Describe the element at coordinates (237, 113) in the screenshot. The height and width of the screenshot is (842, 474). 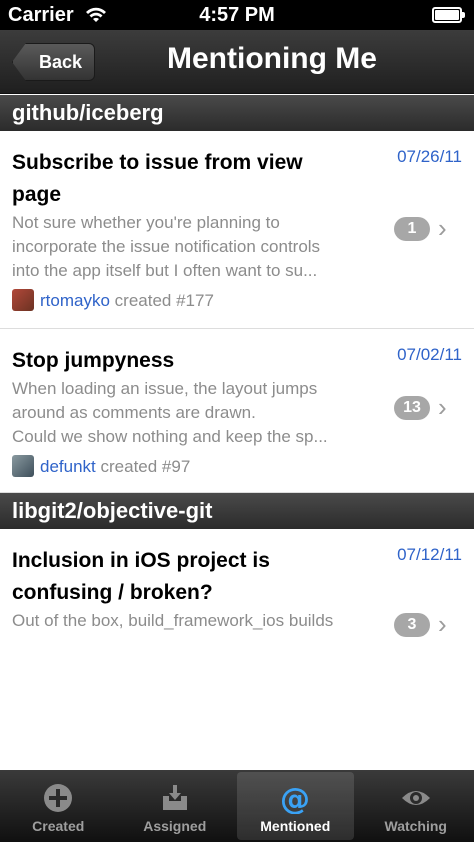
I see `section-header-repo: github/iceberg` at that location.